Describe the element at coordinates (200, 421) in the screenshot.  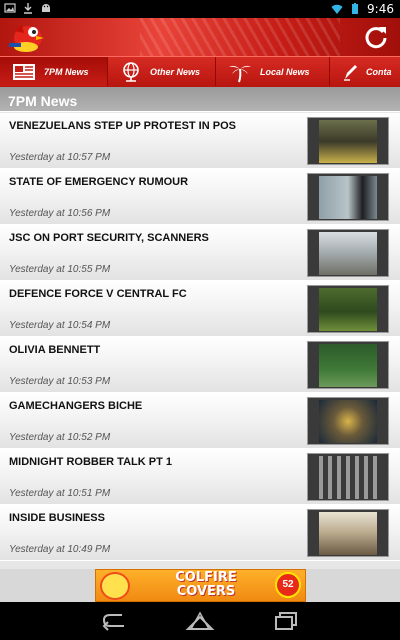
I see `list-item: GAMECHANGERS BICHE Yesterday at 10:52 PM` at that location.